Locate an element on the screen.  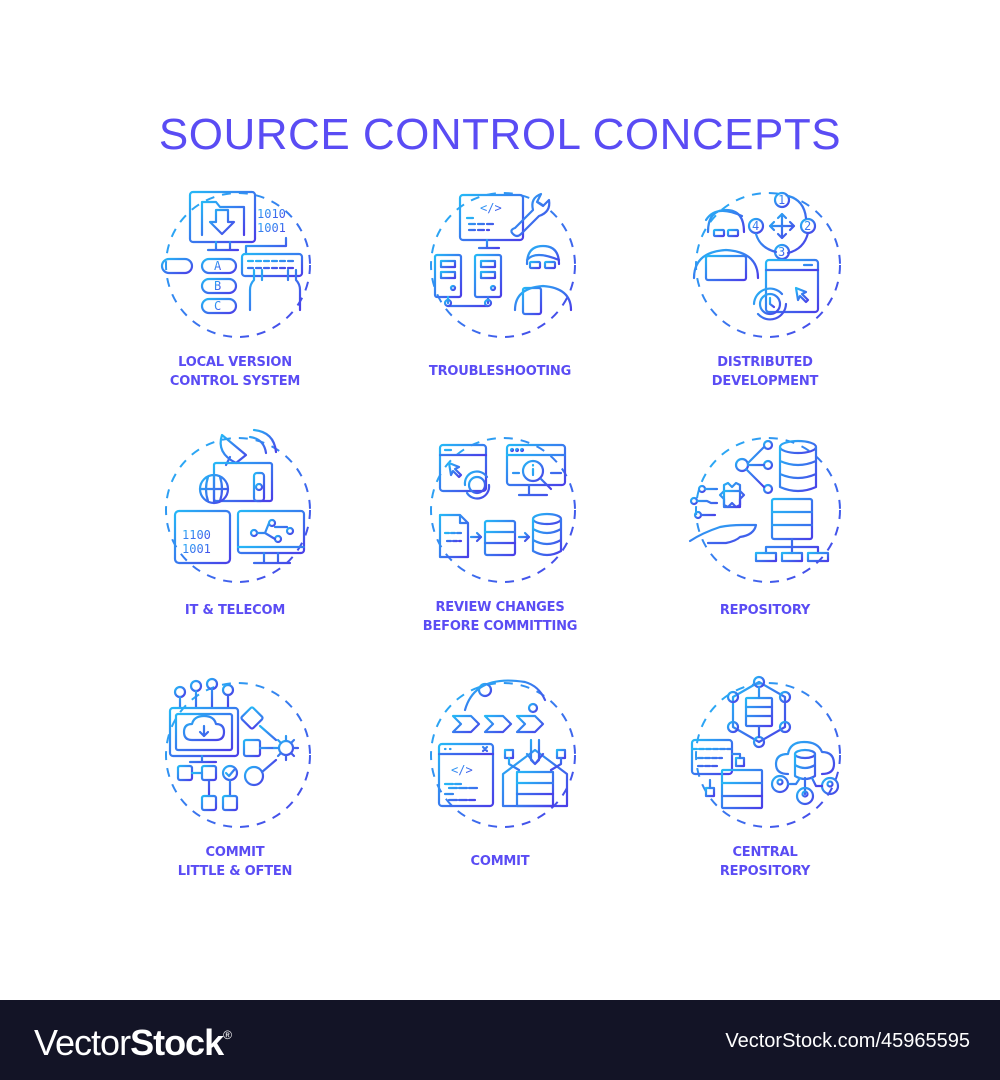
repository-icon is located at coordinates (764, 510).